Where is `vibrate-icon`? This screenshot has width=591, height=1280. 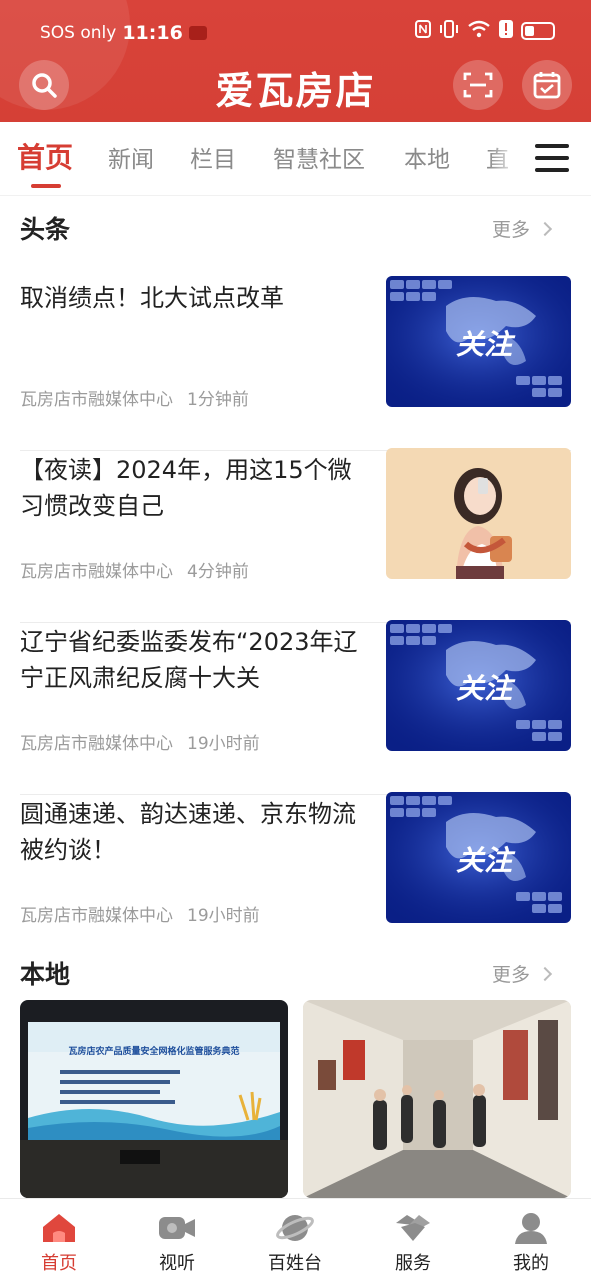
vibrate-icon is located at coordinates (449, 31).